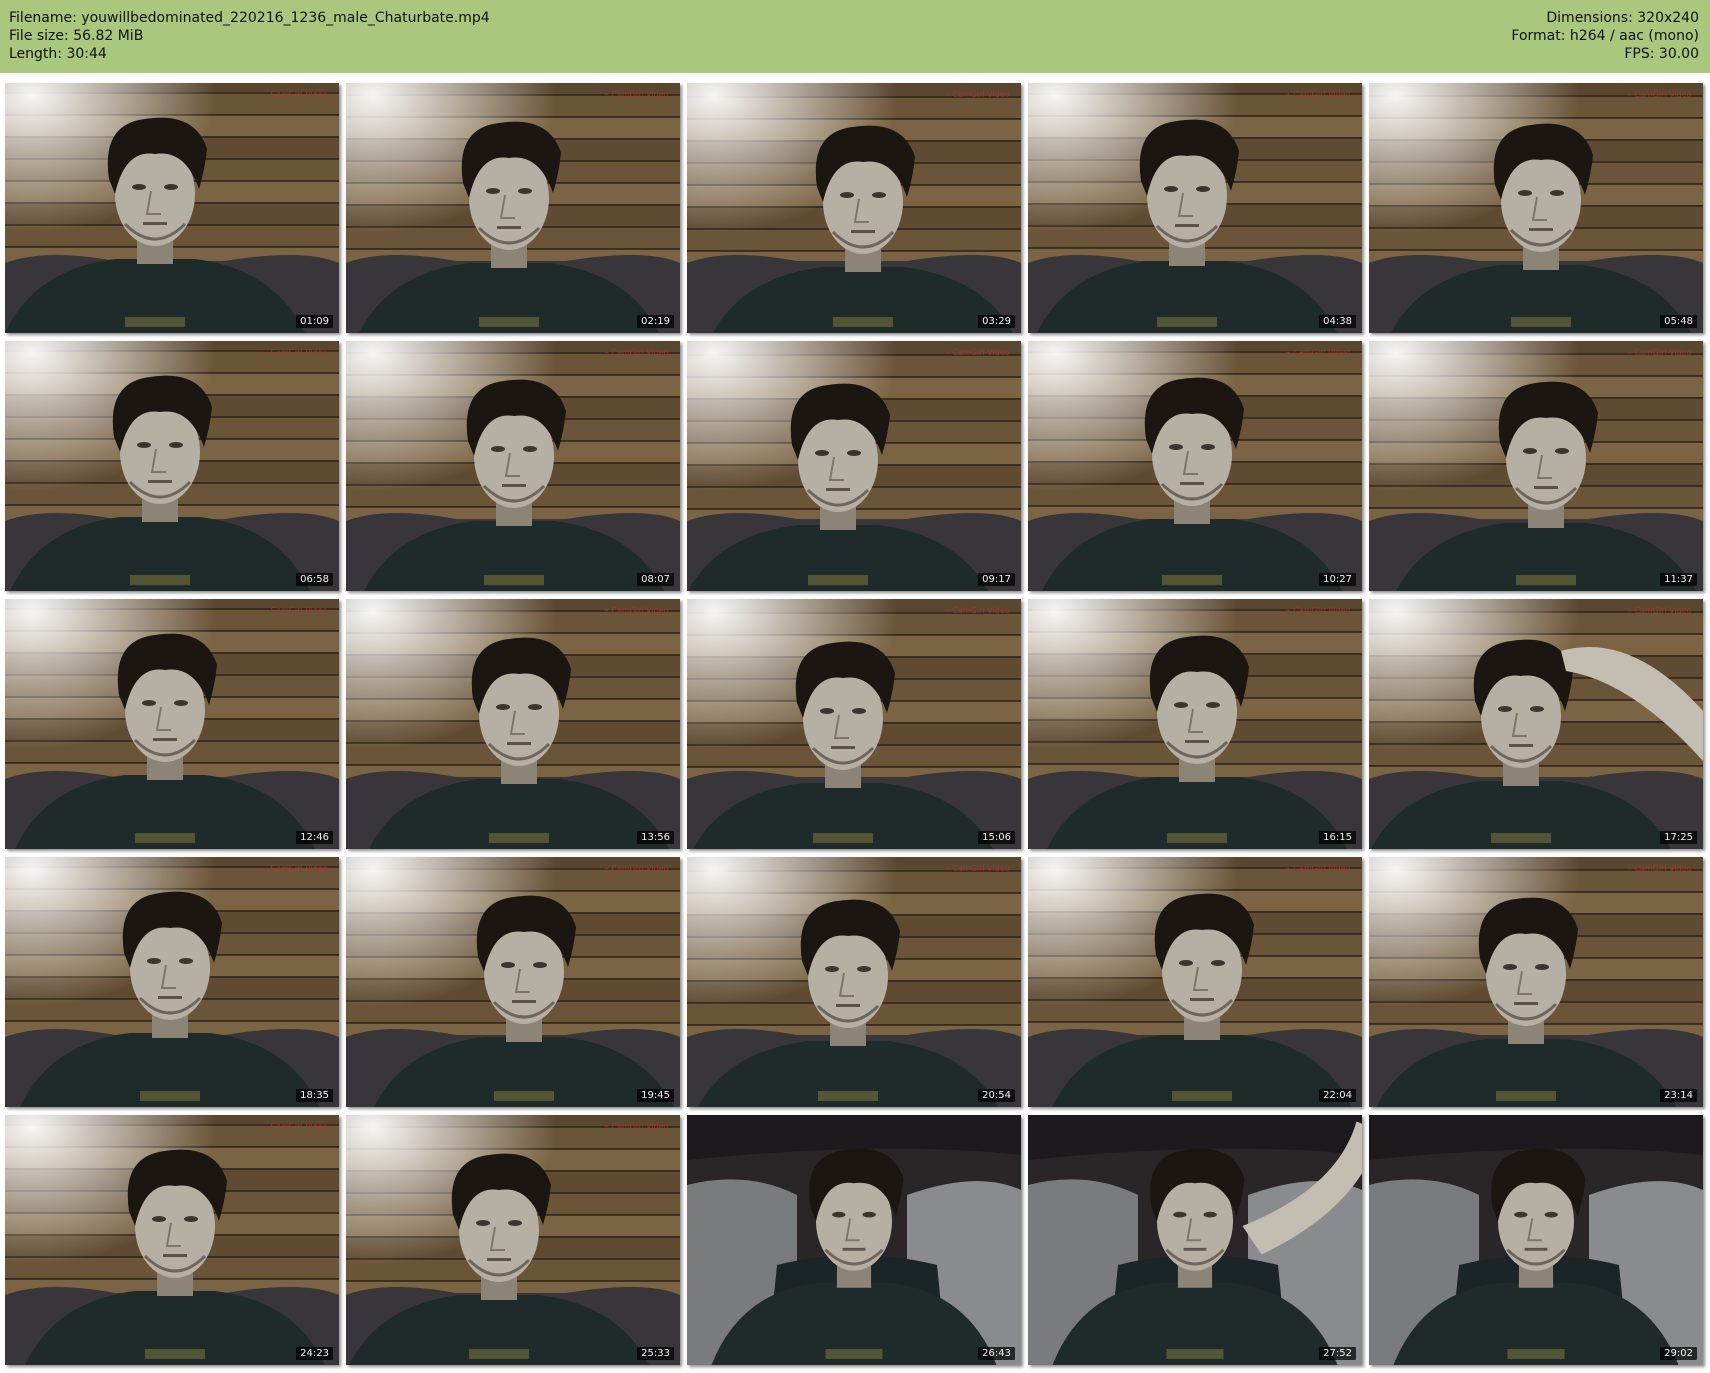 This screenshot has height=1373, width=1710. What do you see at coordinates (1536, 982) in the screenshot?
I see `video-thumbnail: ⌁ CamGirl Video 23:14` at bounding box center [1536, 982].